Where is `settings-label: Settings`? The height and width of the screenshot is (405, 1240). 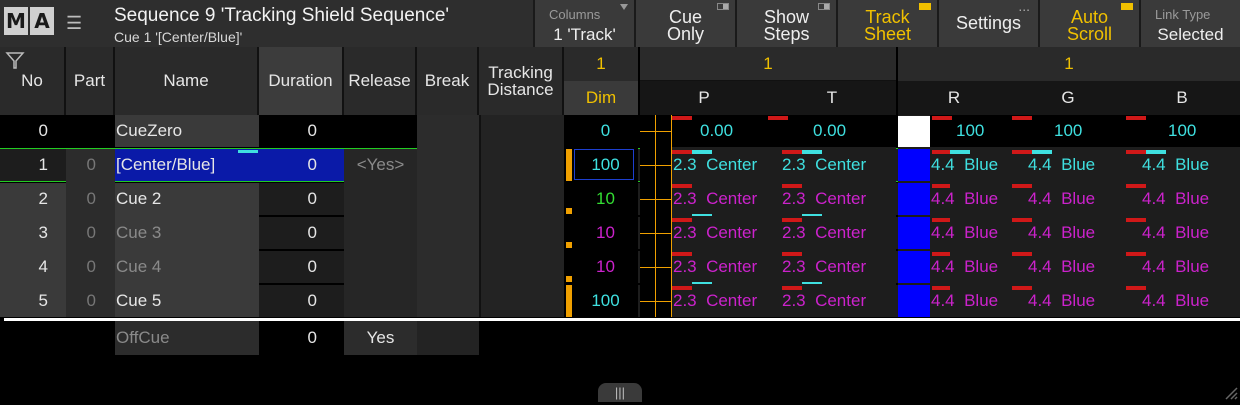
settings-label: Settings is located at coordinates (988, 23).